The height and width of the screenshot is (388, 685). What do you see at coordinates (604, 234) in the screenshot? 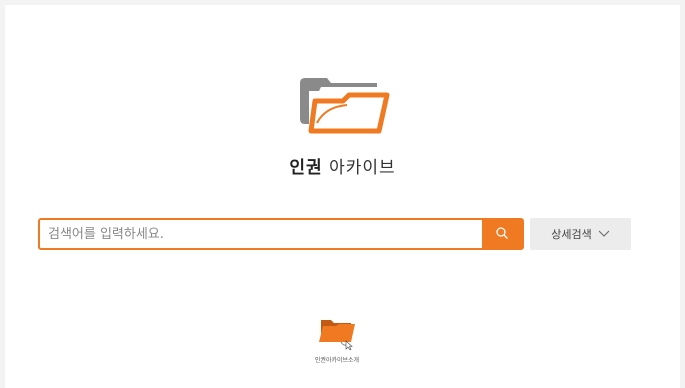
I see `chevron-down-icon` at bounding box center [604, 234].